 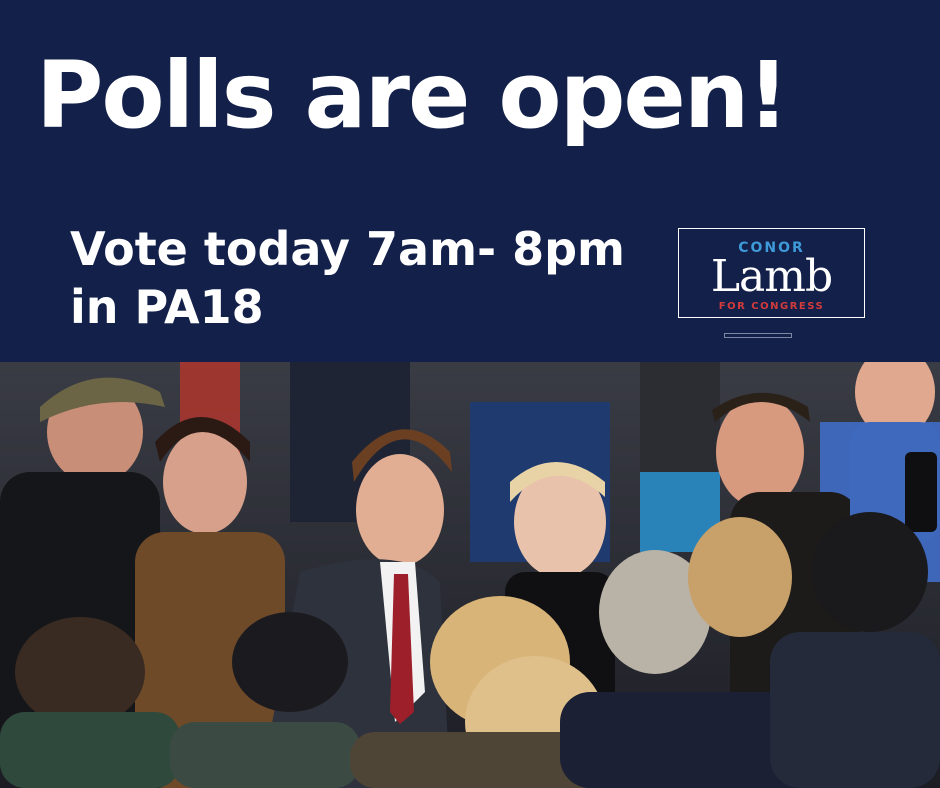 What do you see at coordinates (347, 278) in the screenshot?
I see `vote-info: Vote today 7am- 8pm in PA18` at bounding box center [347, 278].